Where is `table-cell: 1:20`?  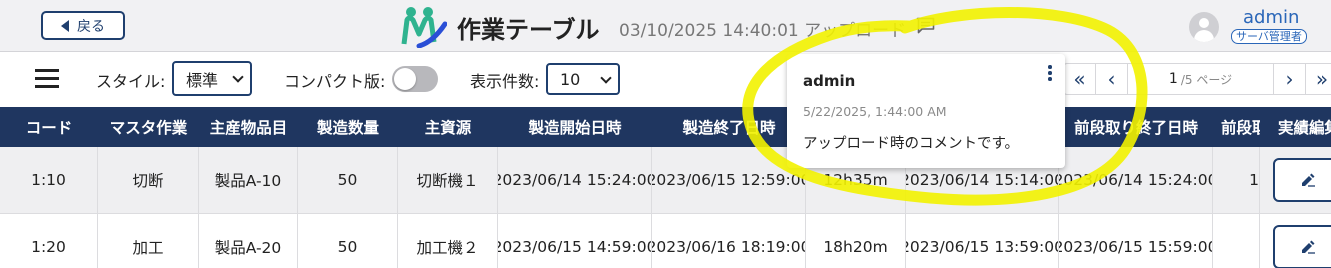 table-cell: 1:20 is located at coordinates (49, 241).